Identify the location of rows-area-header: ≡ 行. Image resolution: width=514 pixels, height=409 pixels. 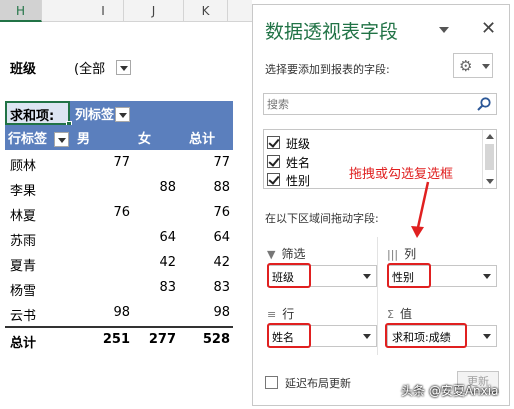
(280, 313).